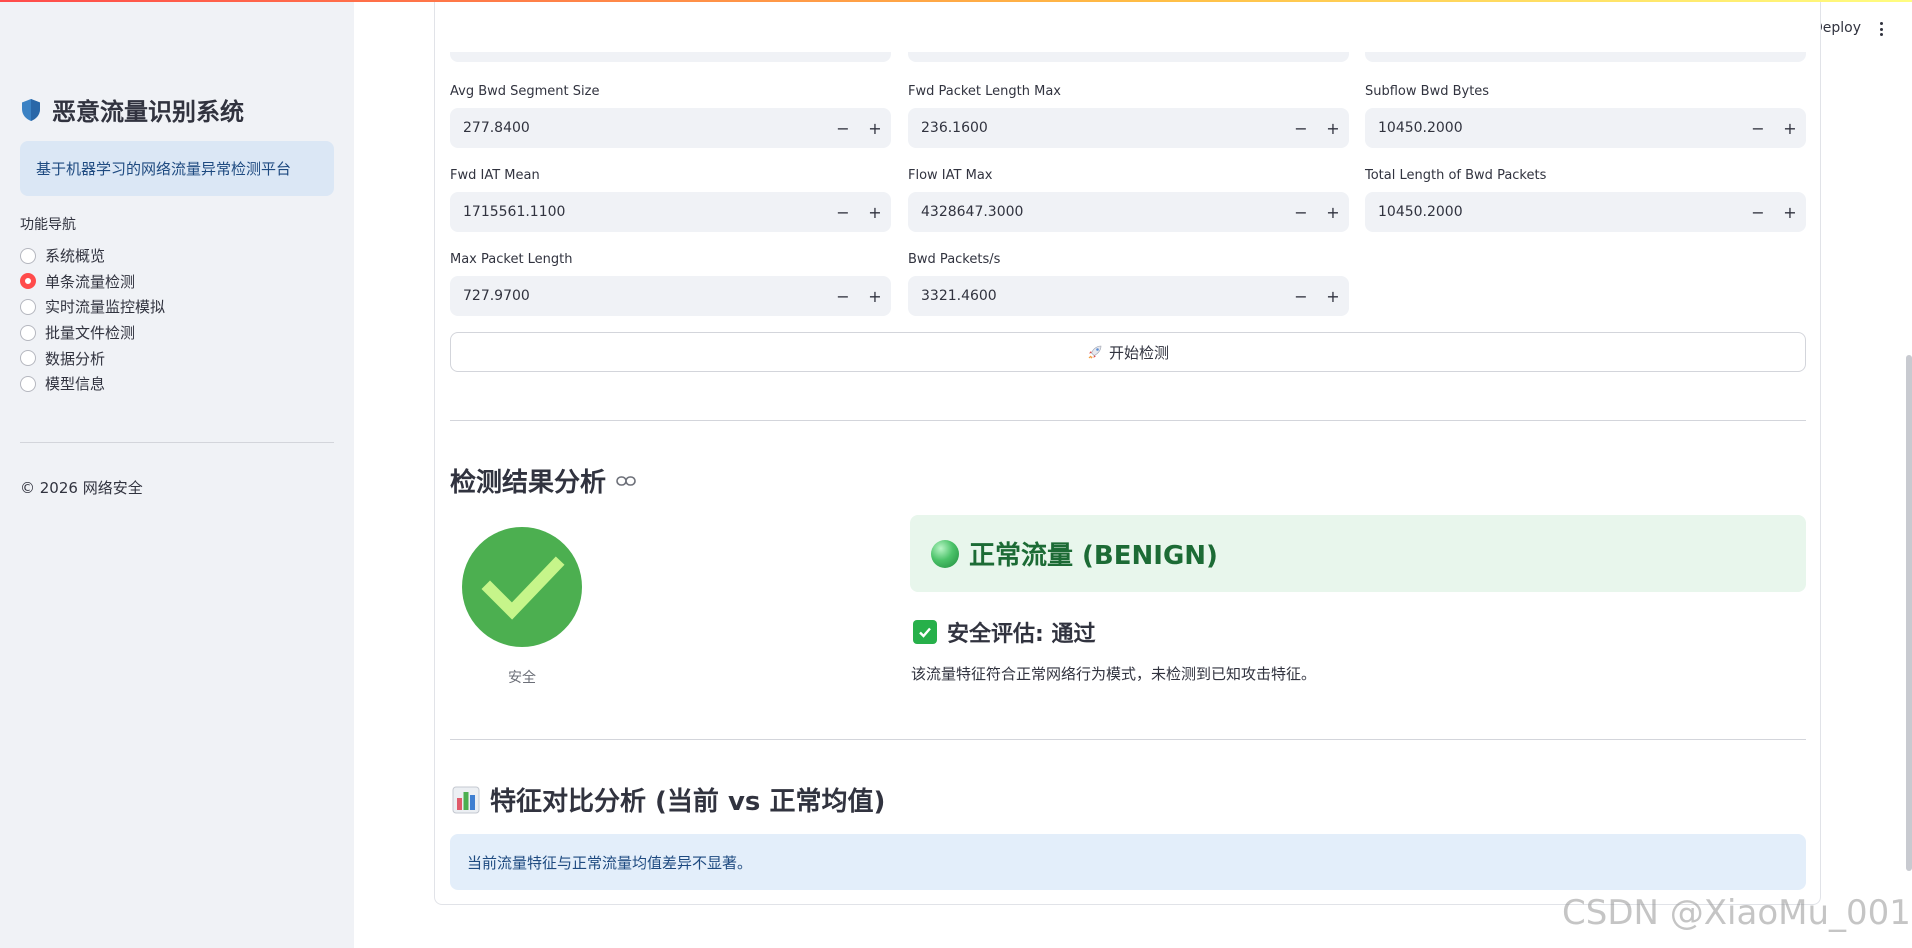 The height and width of the screenshot is (948, 1912). What do you see at coordinates (522, 587) in the screenshot?
I see `safe-check-icon` at bounding box center [522, 587].